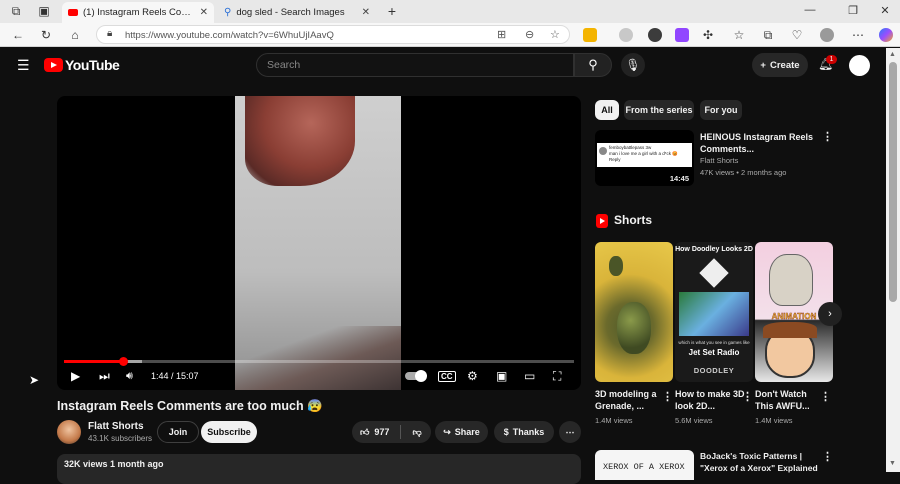 This screenshot has width=900, height=484. I want to click on like-button: 👍︎ 977, so click(374, 432).